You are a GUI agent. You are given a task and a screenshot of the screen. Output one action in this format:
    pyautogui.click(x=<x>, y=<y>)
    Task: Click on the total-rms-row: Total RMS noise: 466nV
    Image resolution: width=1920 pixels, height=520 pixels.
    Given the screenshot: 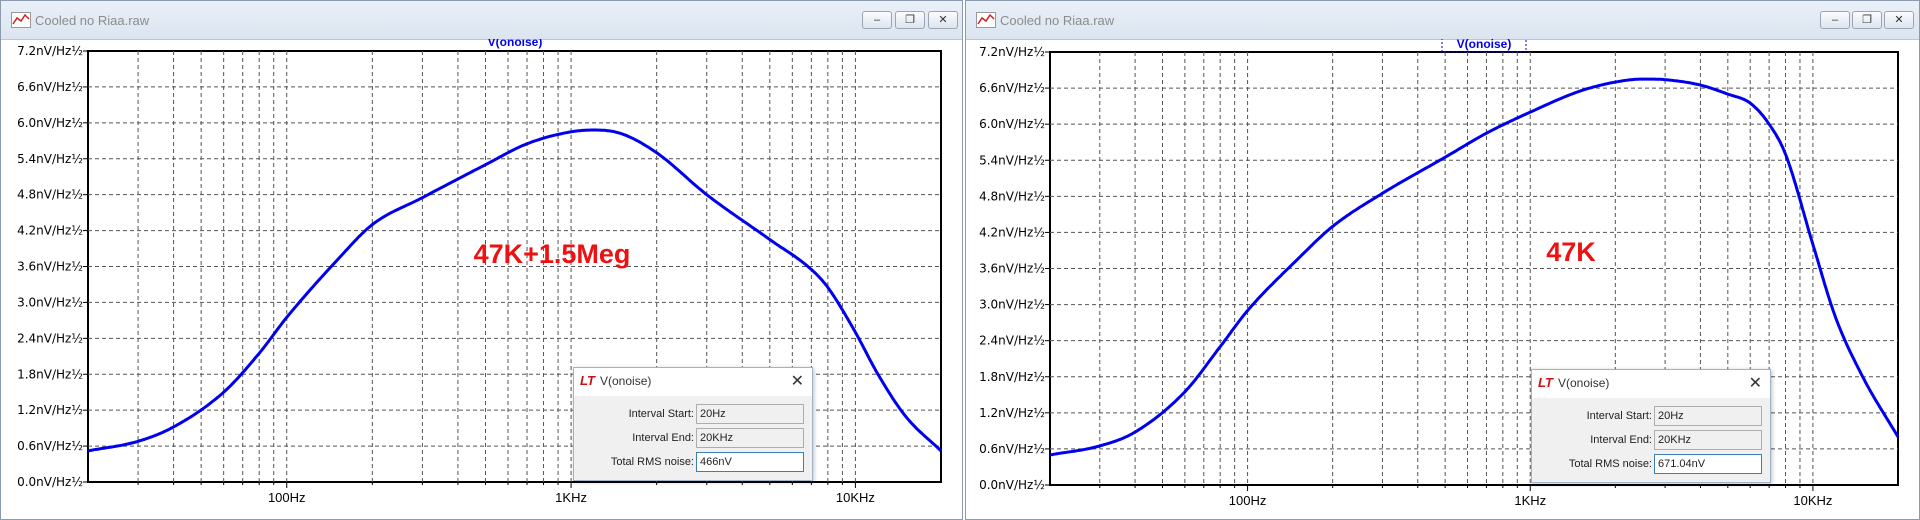 What is the action you would take?
    pyautogui.click(x=693, y=463)
    